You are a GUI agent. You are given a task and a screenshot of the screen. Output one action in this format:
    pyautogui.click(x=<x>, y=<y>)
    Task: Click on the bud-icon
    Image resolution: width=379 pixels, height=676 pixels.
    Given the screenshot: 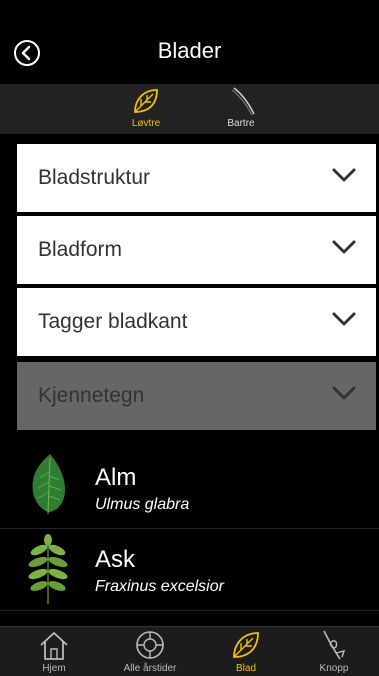 What is the action you would take?
    pyautogui.click(x=334, y=645)
    